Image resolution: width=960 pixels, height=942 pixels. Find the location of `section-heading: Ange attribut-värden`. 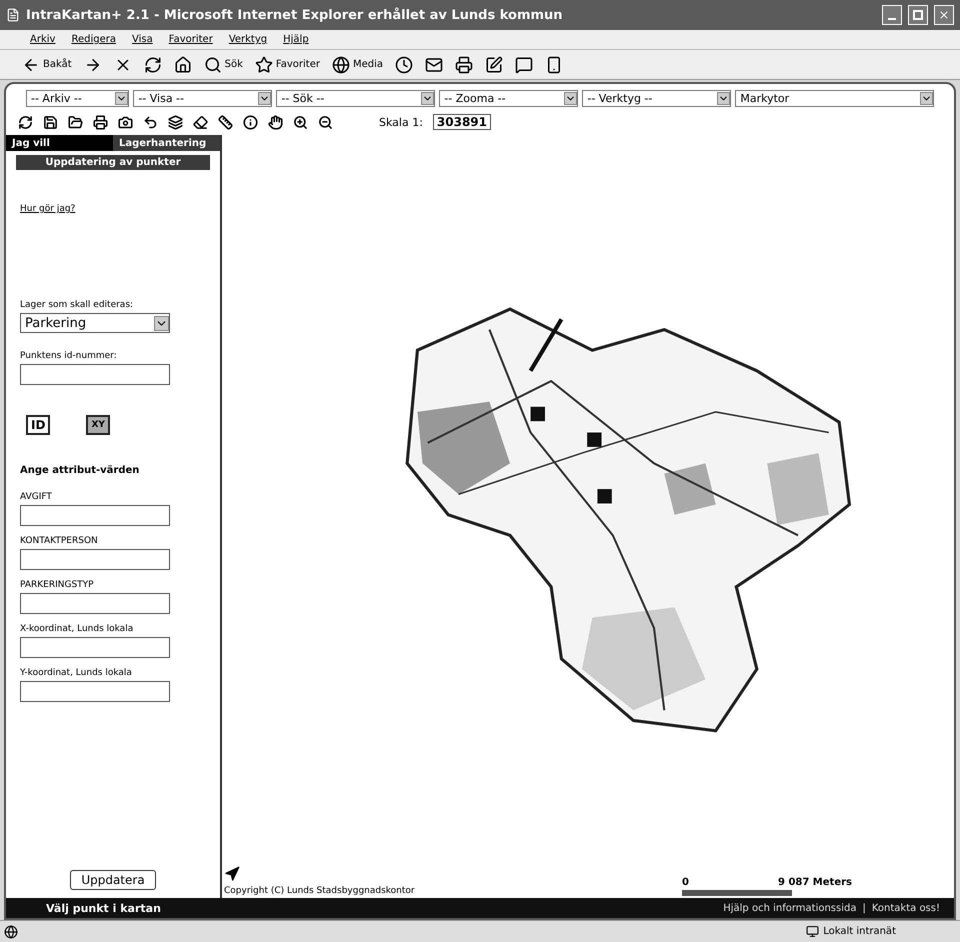

section-heading: Ange attribut-värden is located at coordinates (80, 470).